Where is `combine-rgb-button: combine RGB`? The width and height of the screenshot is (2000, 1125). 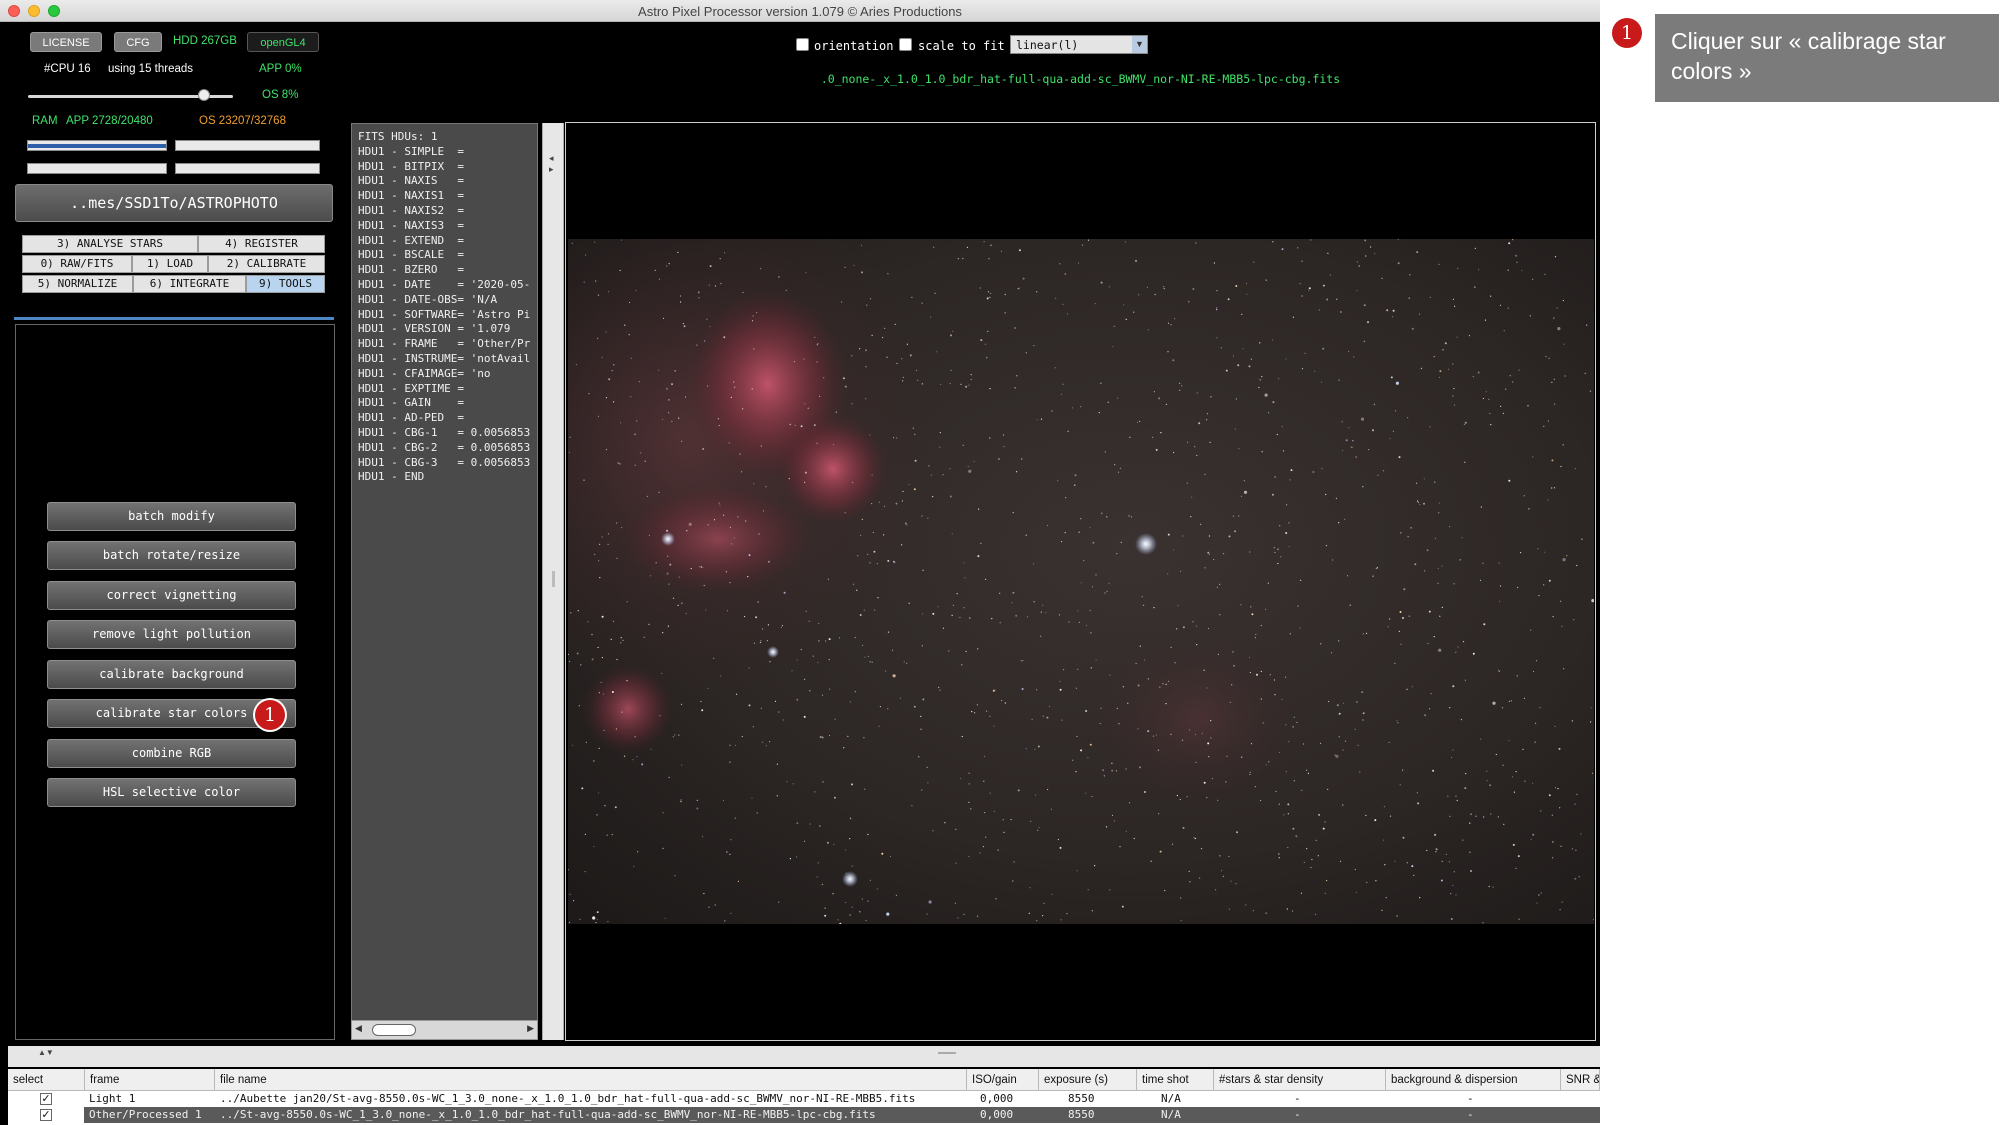
combine-rgb-button: combine RGB is located at coordinates (171, 753).